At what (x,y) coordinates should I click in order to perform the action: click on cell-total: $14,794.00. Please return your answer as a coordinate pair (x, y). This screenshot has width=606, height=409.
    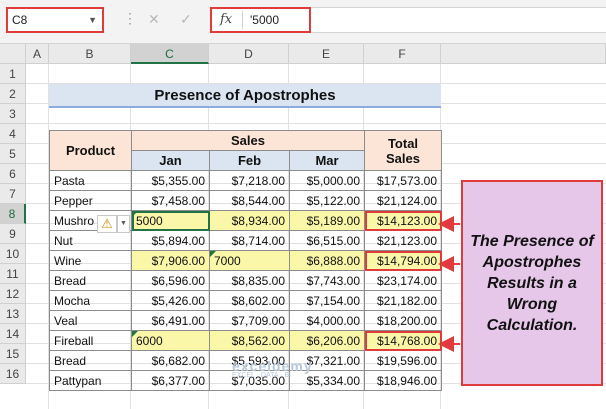
    Looking at the image, I should click on (403, 260).